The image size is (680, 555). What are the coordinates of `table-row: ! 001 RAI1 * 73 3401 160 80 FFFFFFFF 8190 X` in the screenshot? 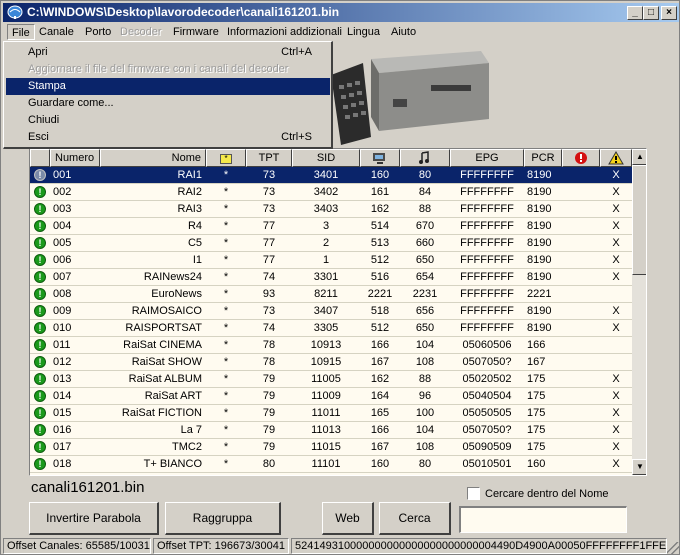 It's located at (331, 175).